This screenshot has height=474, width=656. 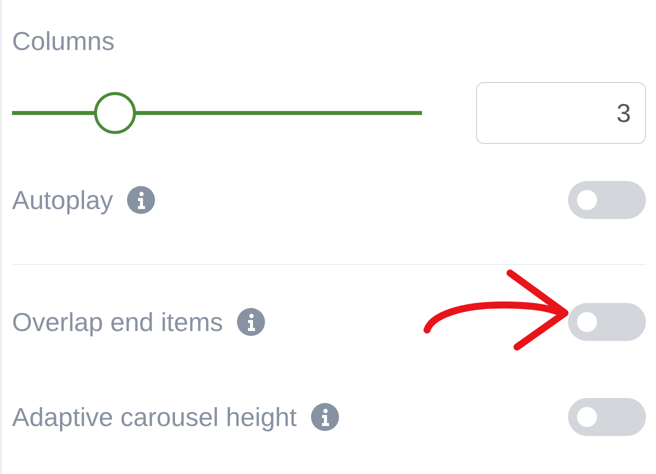 What do you see at coordinates (117, 322) in the screenshot?
I see `toggle-label: Overlap end items` at bounding box center [117, 322].